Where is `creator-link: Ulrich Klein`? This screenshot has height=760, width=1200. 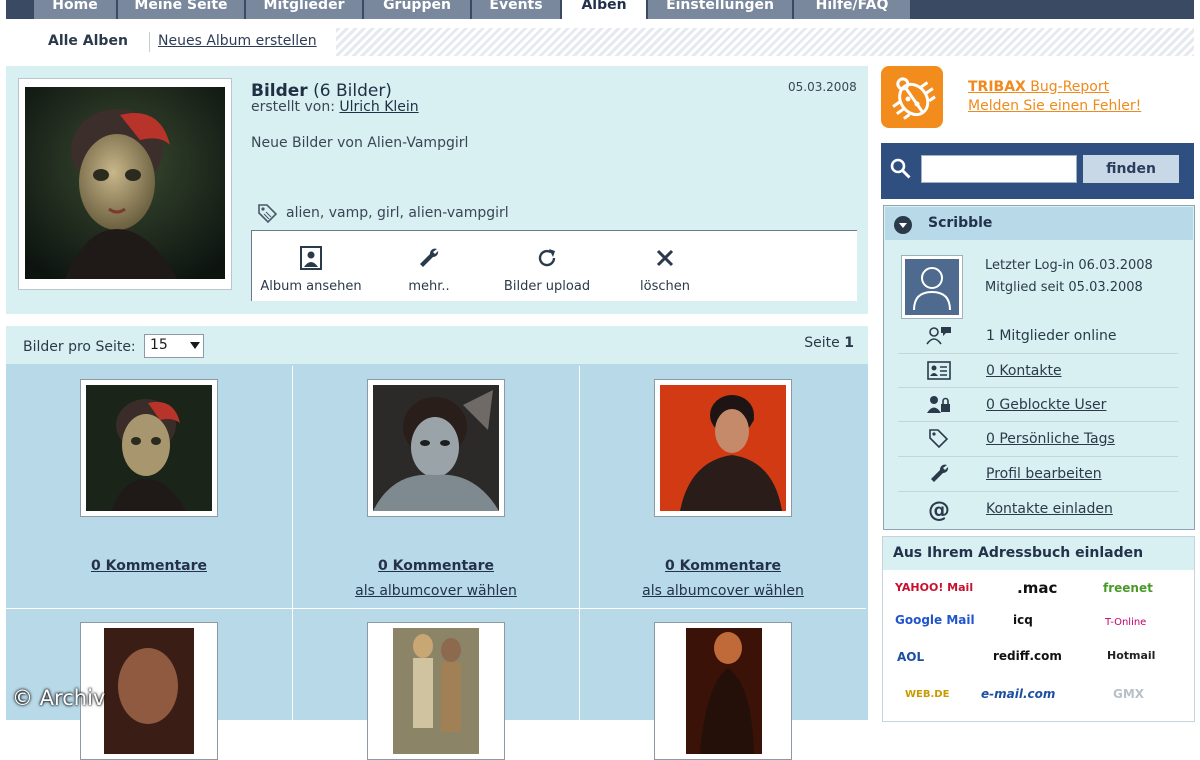 creator-link: Ulrich Klein is located at coordinates (378, 107).